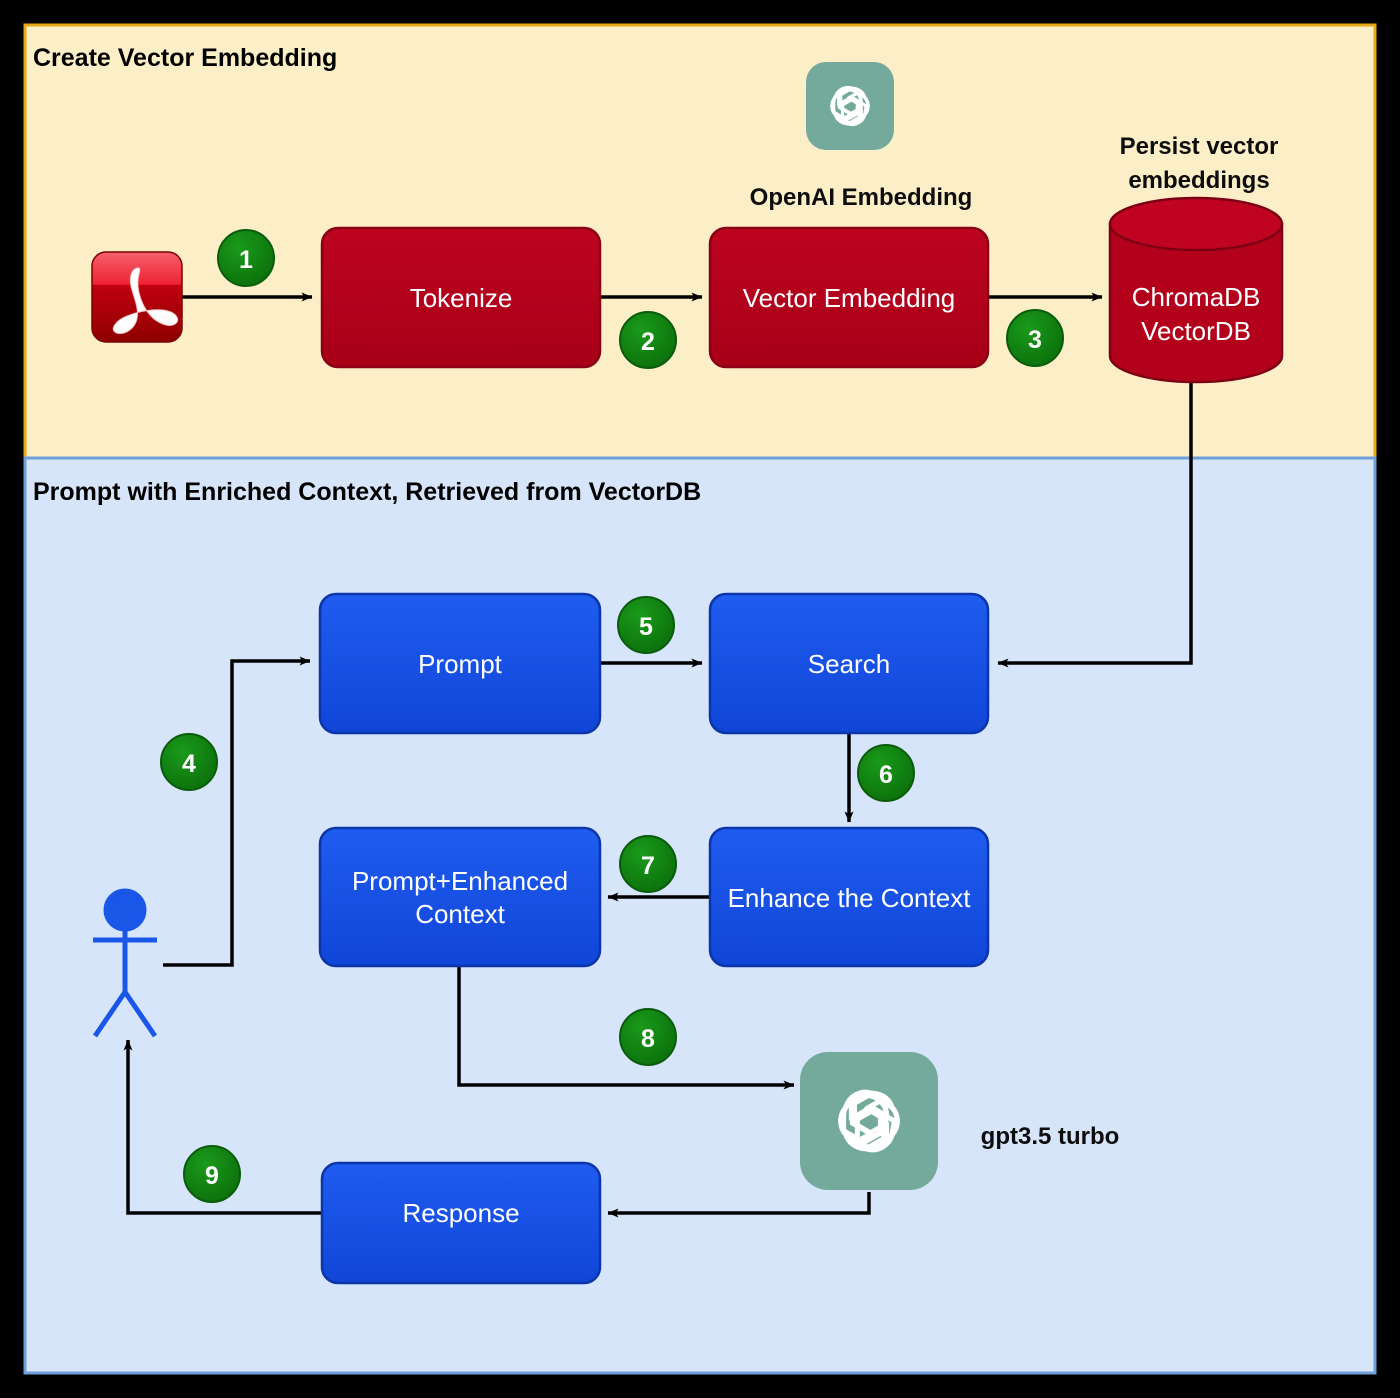 The width and height of the screenshot is (1400, 1398). I want to click on step-badge-6: 6, so click(886, 773).